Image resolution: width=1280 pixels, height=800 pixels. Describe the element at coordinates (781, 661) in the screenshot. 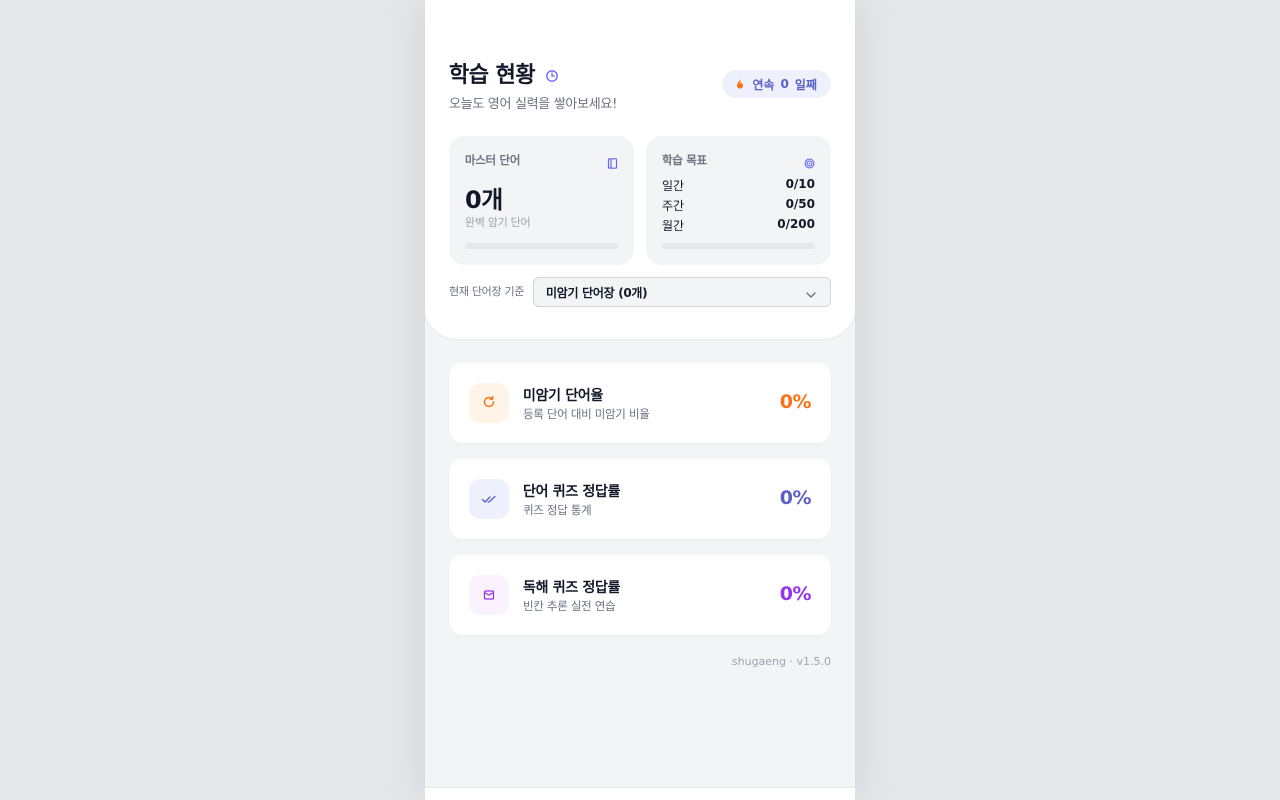

I see `app-version: shugaeng · v1.5.0` at that location.